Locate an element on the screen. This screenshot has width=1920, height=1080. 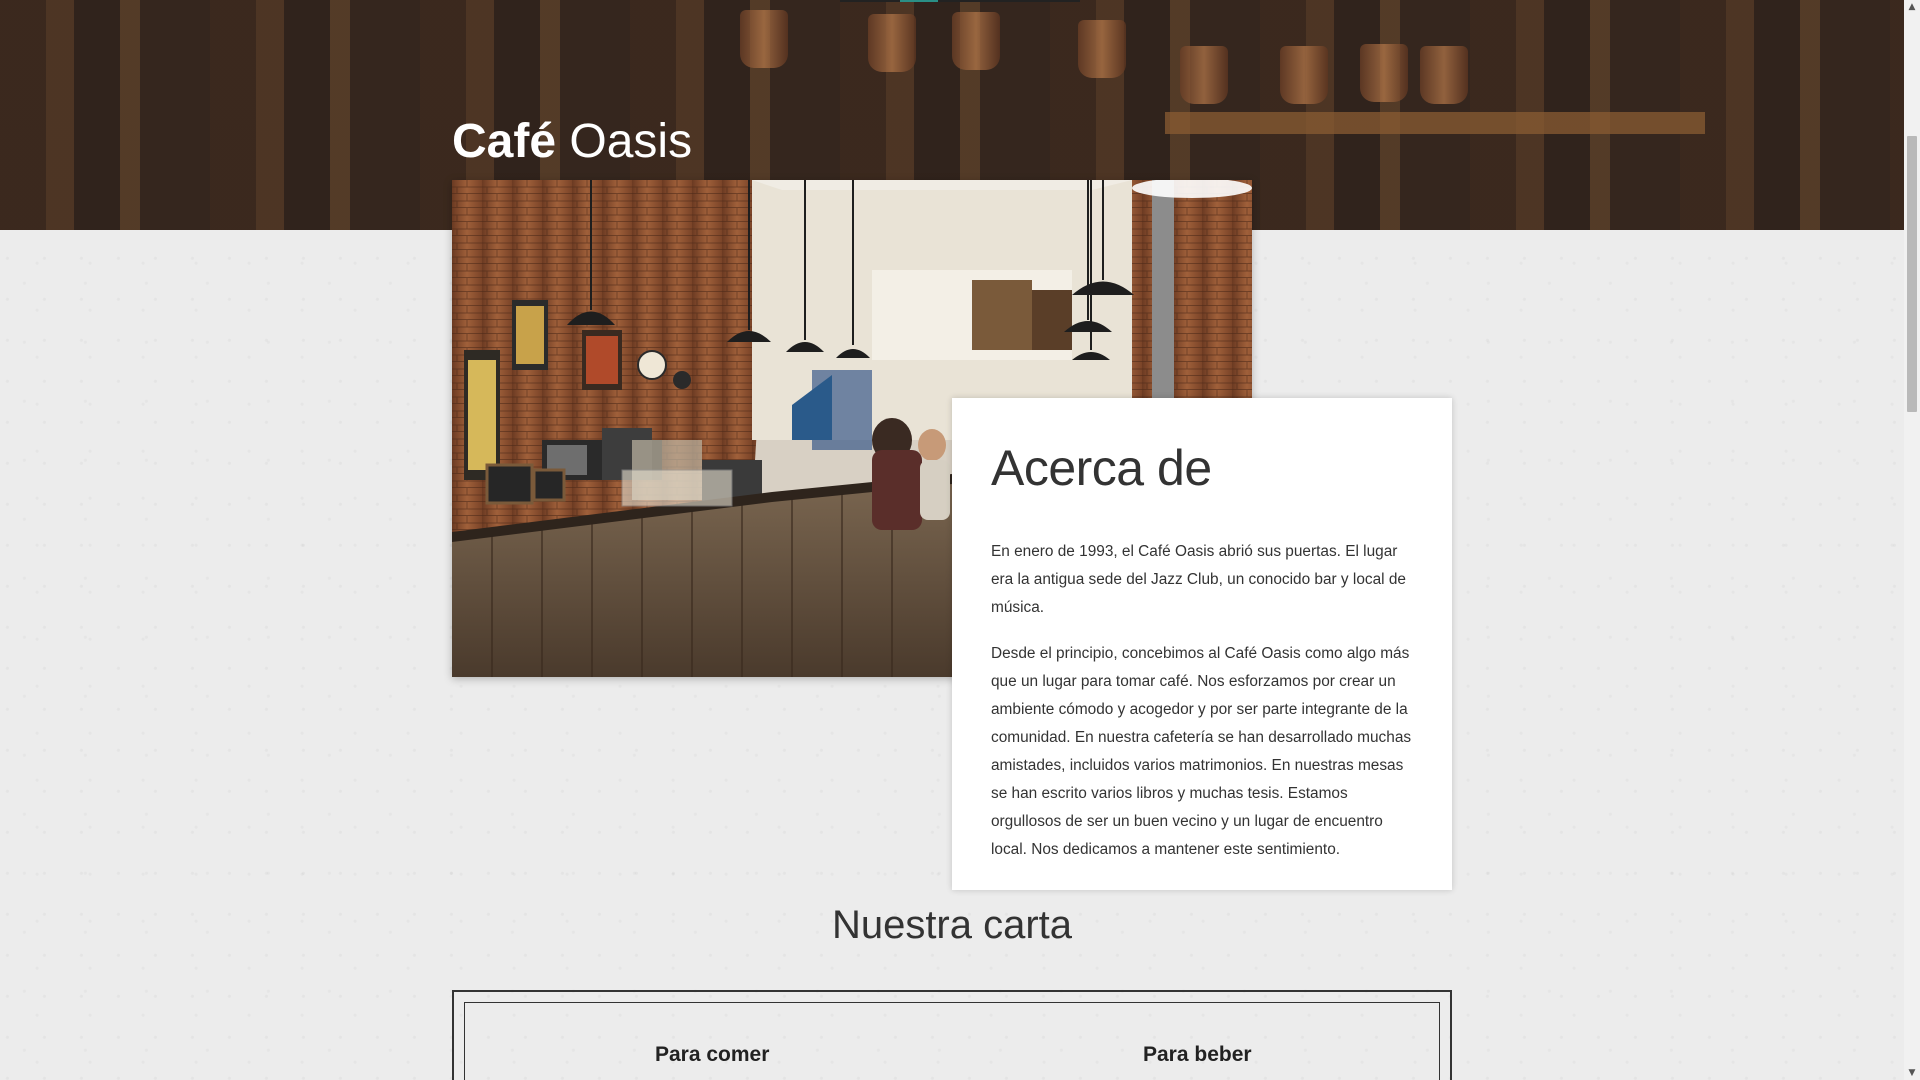
top-bar is located at coordinates (960, 1).